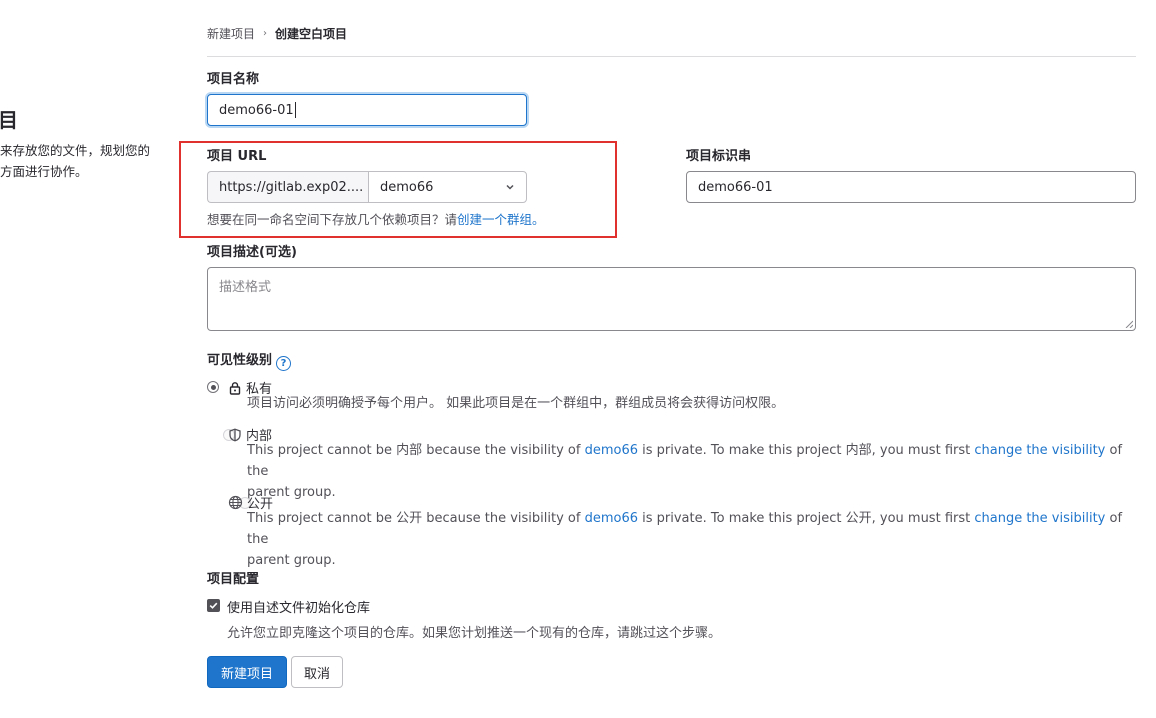  Describe the element at coordinates (240, 360) in the screenshot. I see `visibility-label-text: 可见性级别` at that location.